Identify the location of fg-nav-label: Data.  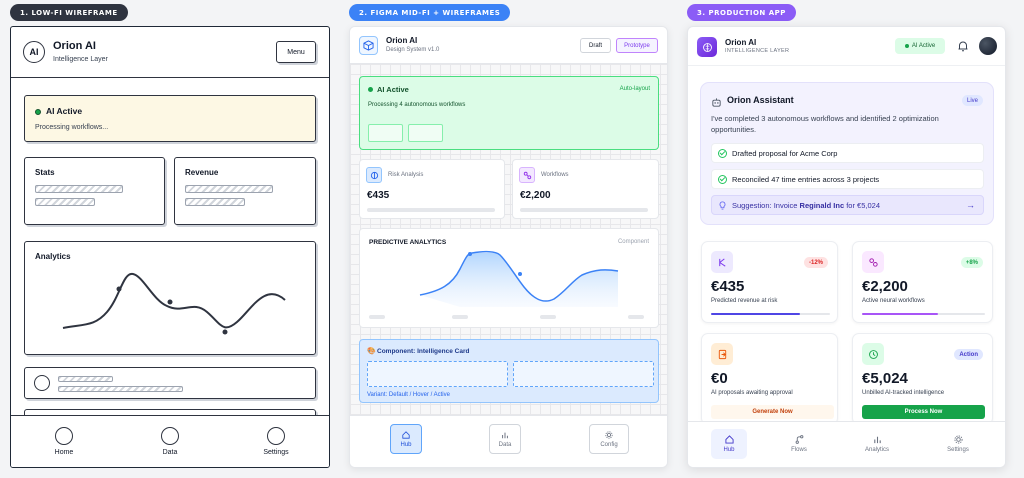
(505, 444).